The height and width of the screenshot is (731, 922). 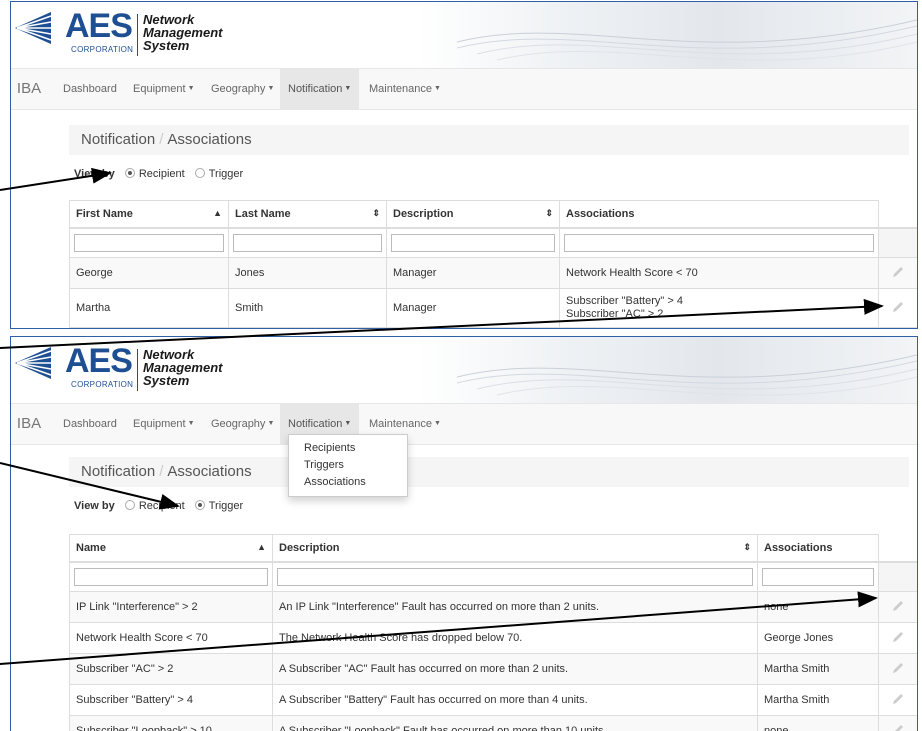 I want to click on table-header-row: Name ▲ Description ⇕ Associations, so click(x=493, y=548).